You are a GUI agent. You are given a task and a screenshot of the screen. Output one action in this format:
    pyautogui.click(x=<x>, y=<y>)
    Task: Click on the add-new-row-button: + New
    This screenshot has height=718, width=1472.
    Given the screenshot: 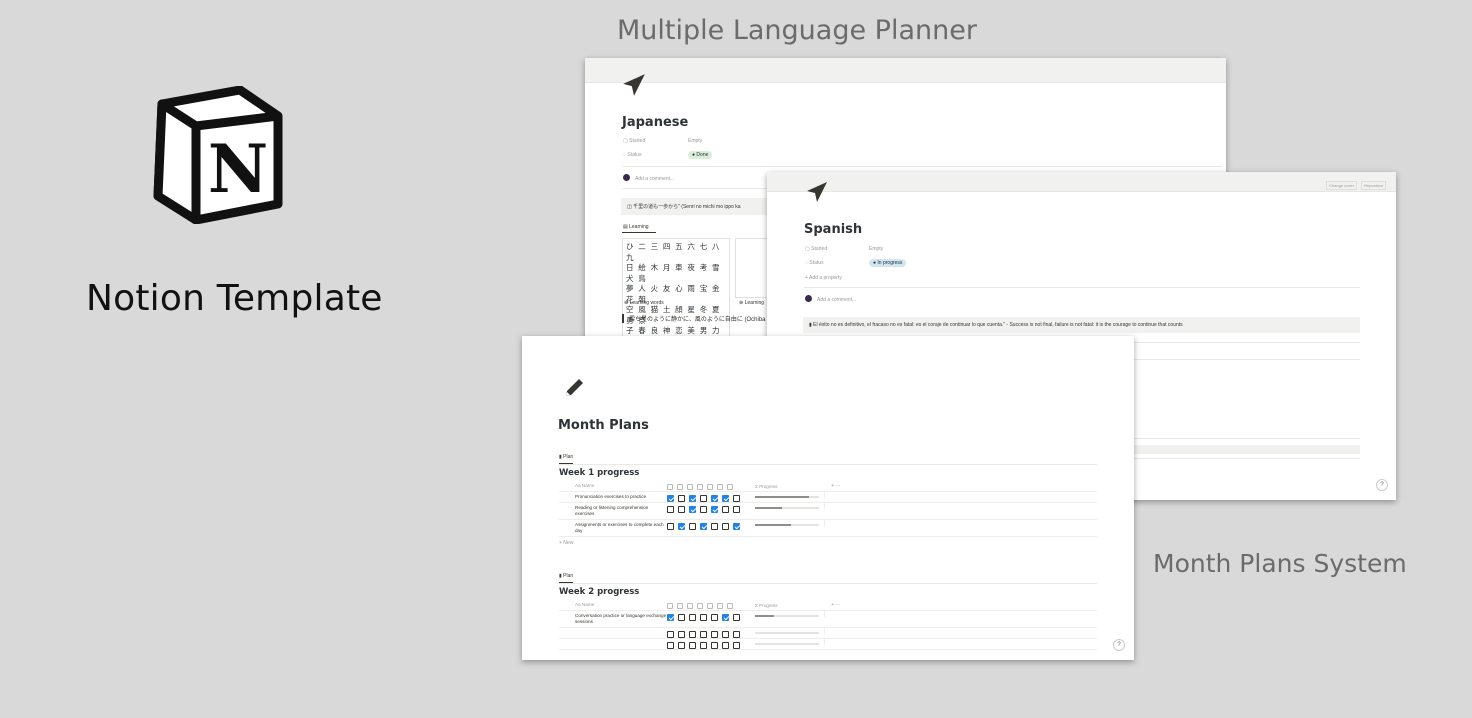 What is the action you would take?
    pyautogui.click(x=828, y=541)
    